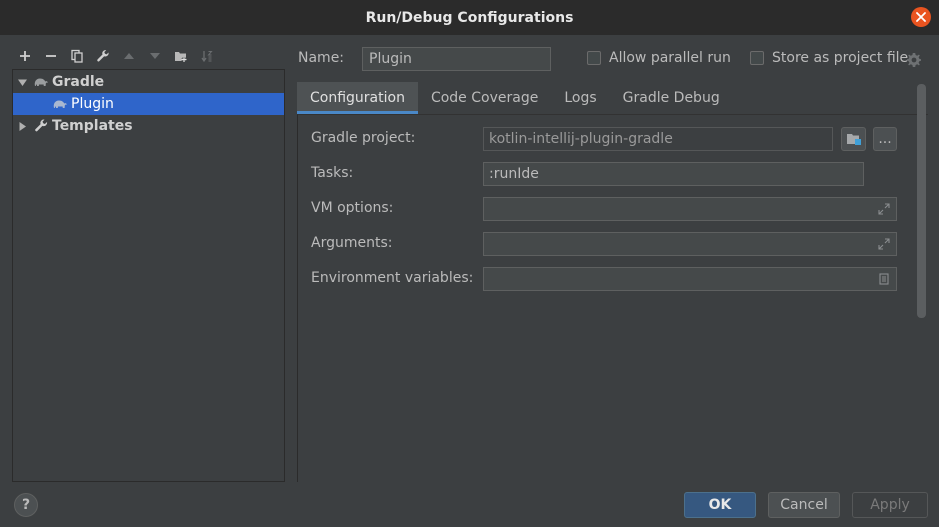 Image resolution: width=939 pixels, height=527 pixels. Describe the element at coordinates (392, 278) in the screenshot. I see `environment-variables-label: Environment variables:` at that location.